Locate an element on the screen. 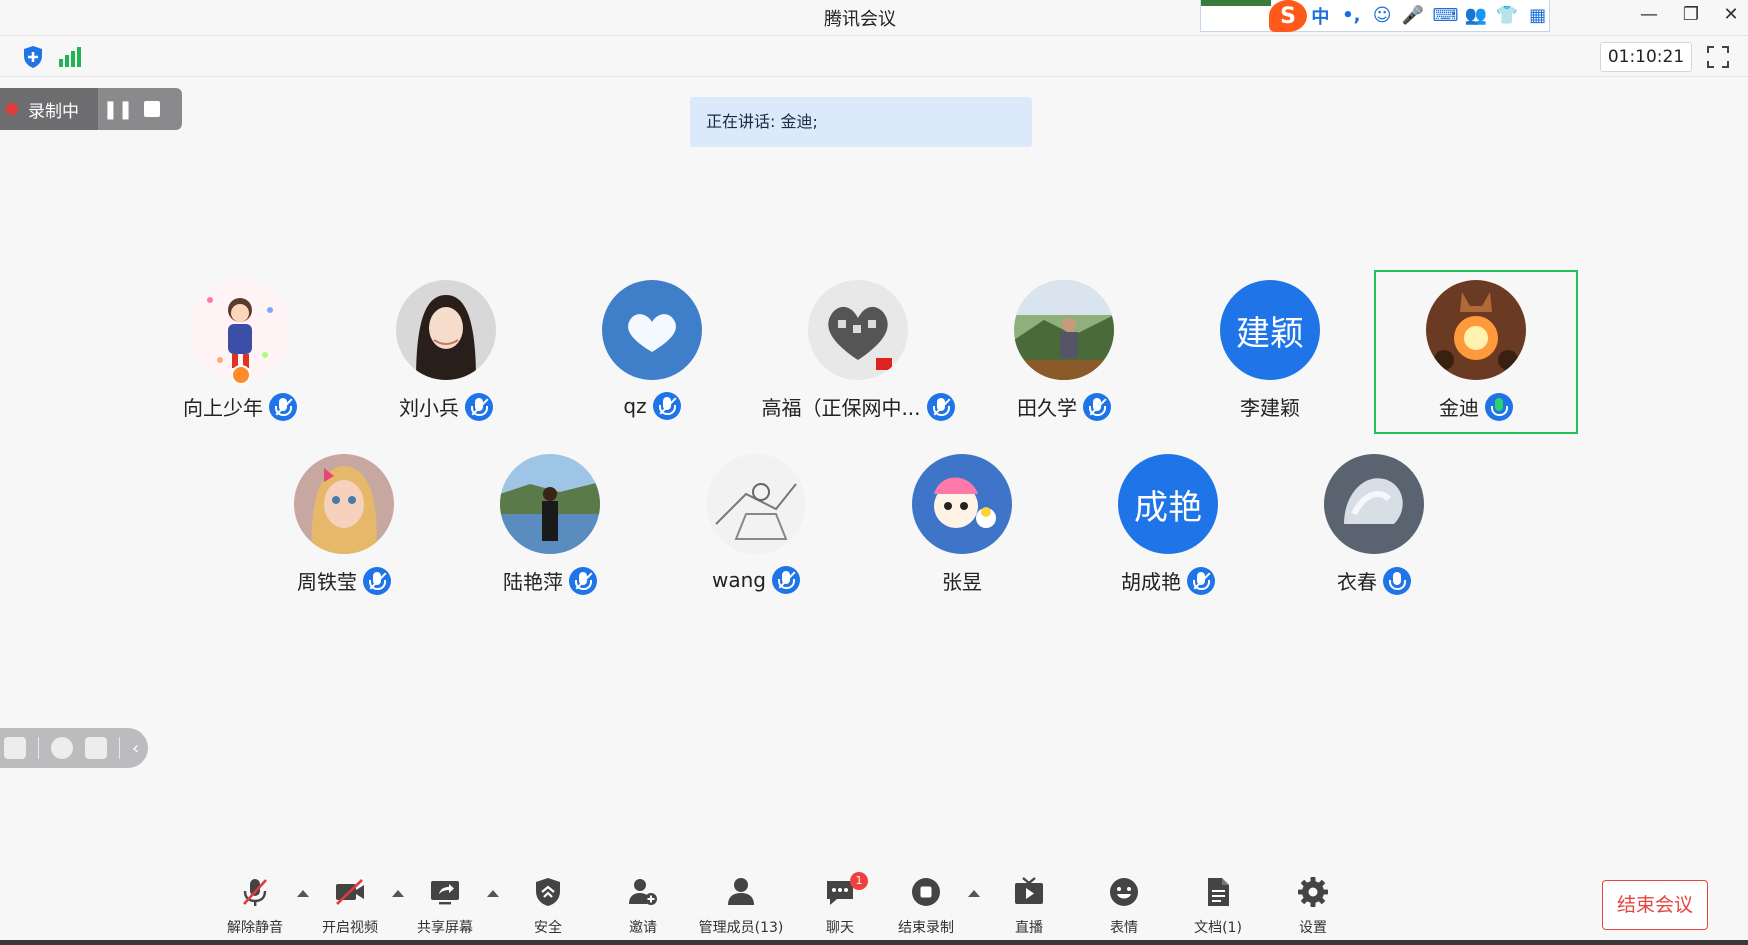 The image size is (1748, 945). unmute-button: 解除静音 is located at coordinates (255, 907).